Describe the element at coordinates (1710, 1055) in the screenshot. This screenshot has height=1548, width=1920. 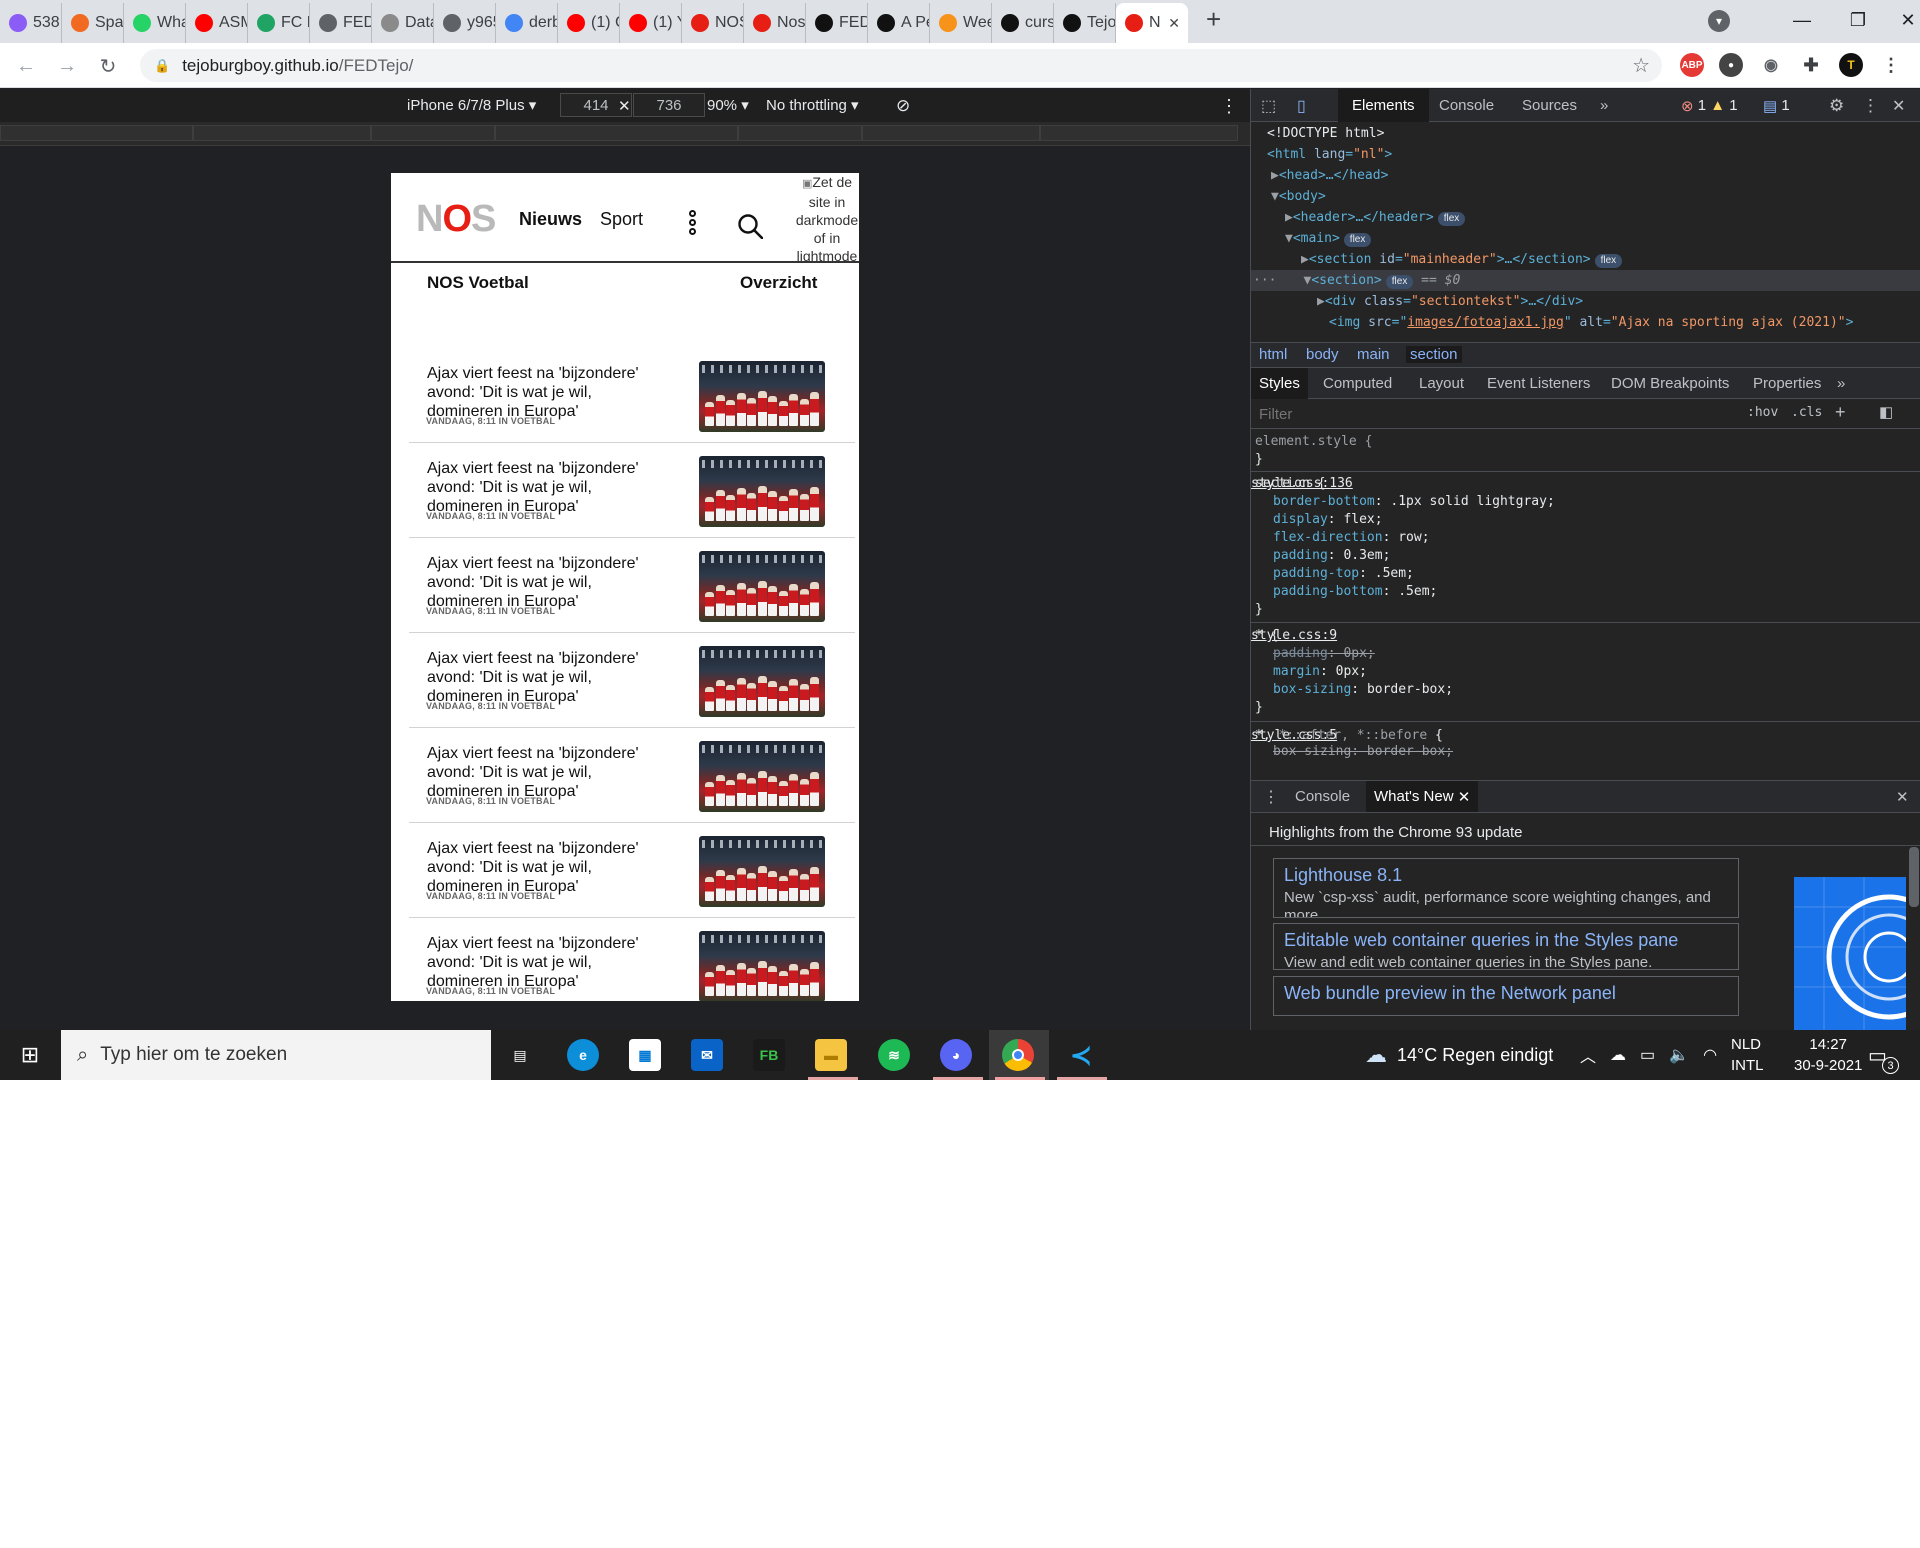
I see `wifi-icon: ◠` at that location.